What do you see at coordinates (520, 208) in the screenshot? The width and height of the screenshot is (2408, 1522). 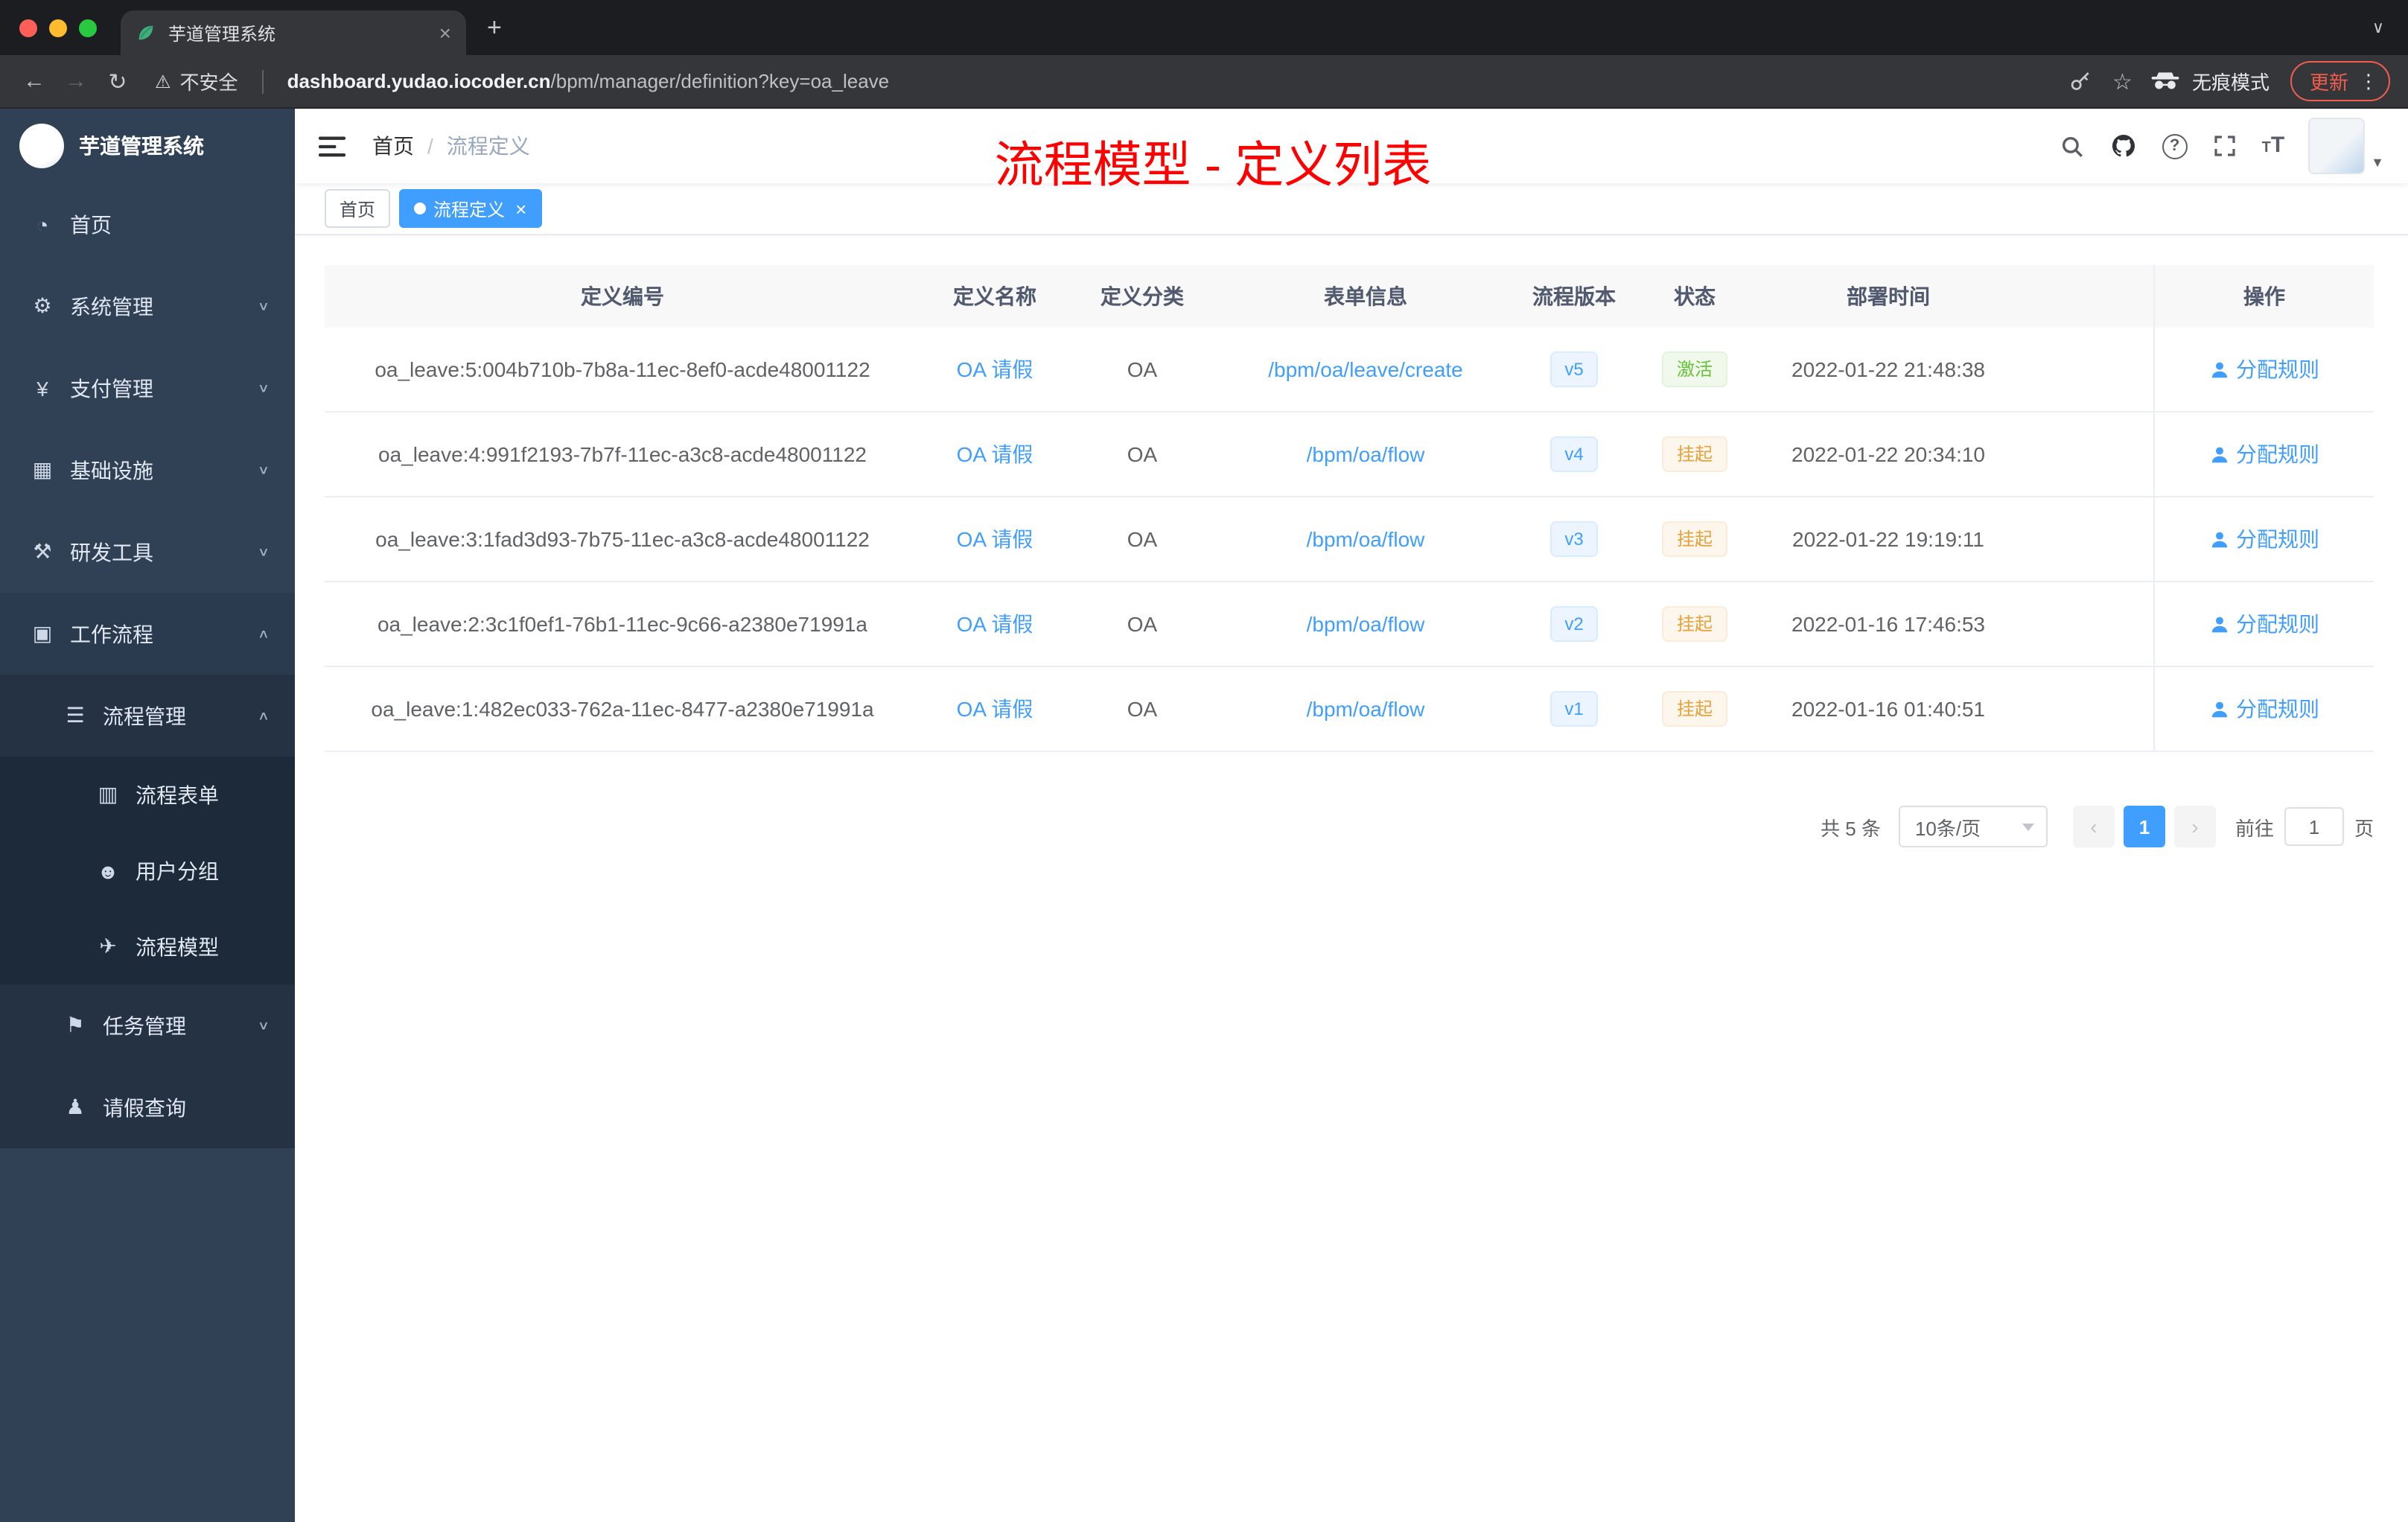 I see `close-icon: ×` at bounding box center [520, 208].